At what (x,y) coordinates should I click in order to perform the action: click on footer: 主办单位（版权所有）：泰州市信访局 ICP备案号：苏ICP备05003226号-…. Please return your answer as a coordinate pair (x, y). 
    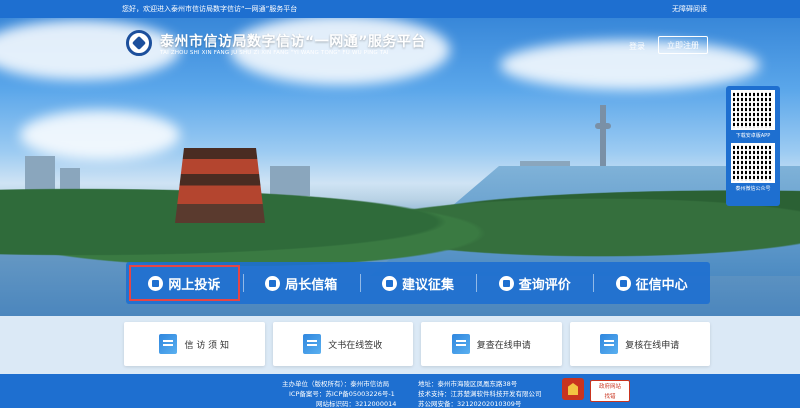
    Looking at the image, I should click on (400, 391).